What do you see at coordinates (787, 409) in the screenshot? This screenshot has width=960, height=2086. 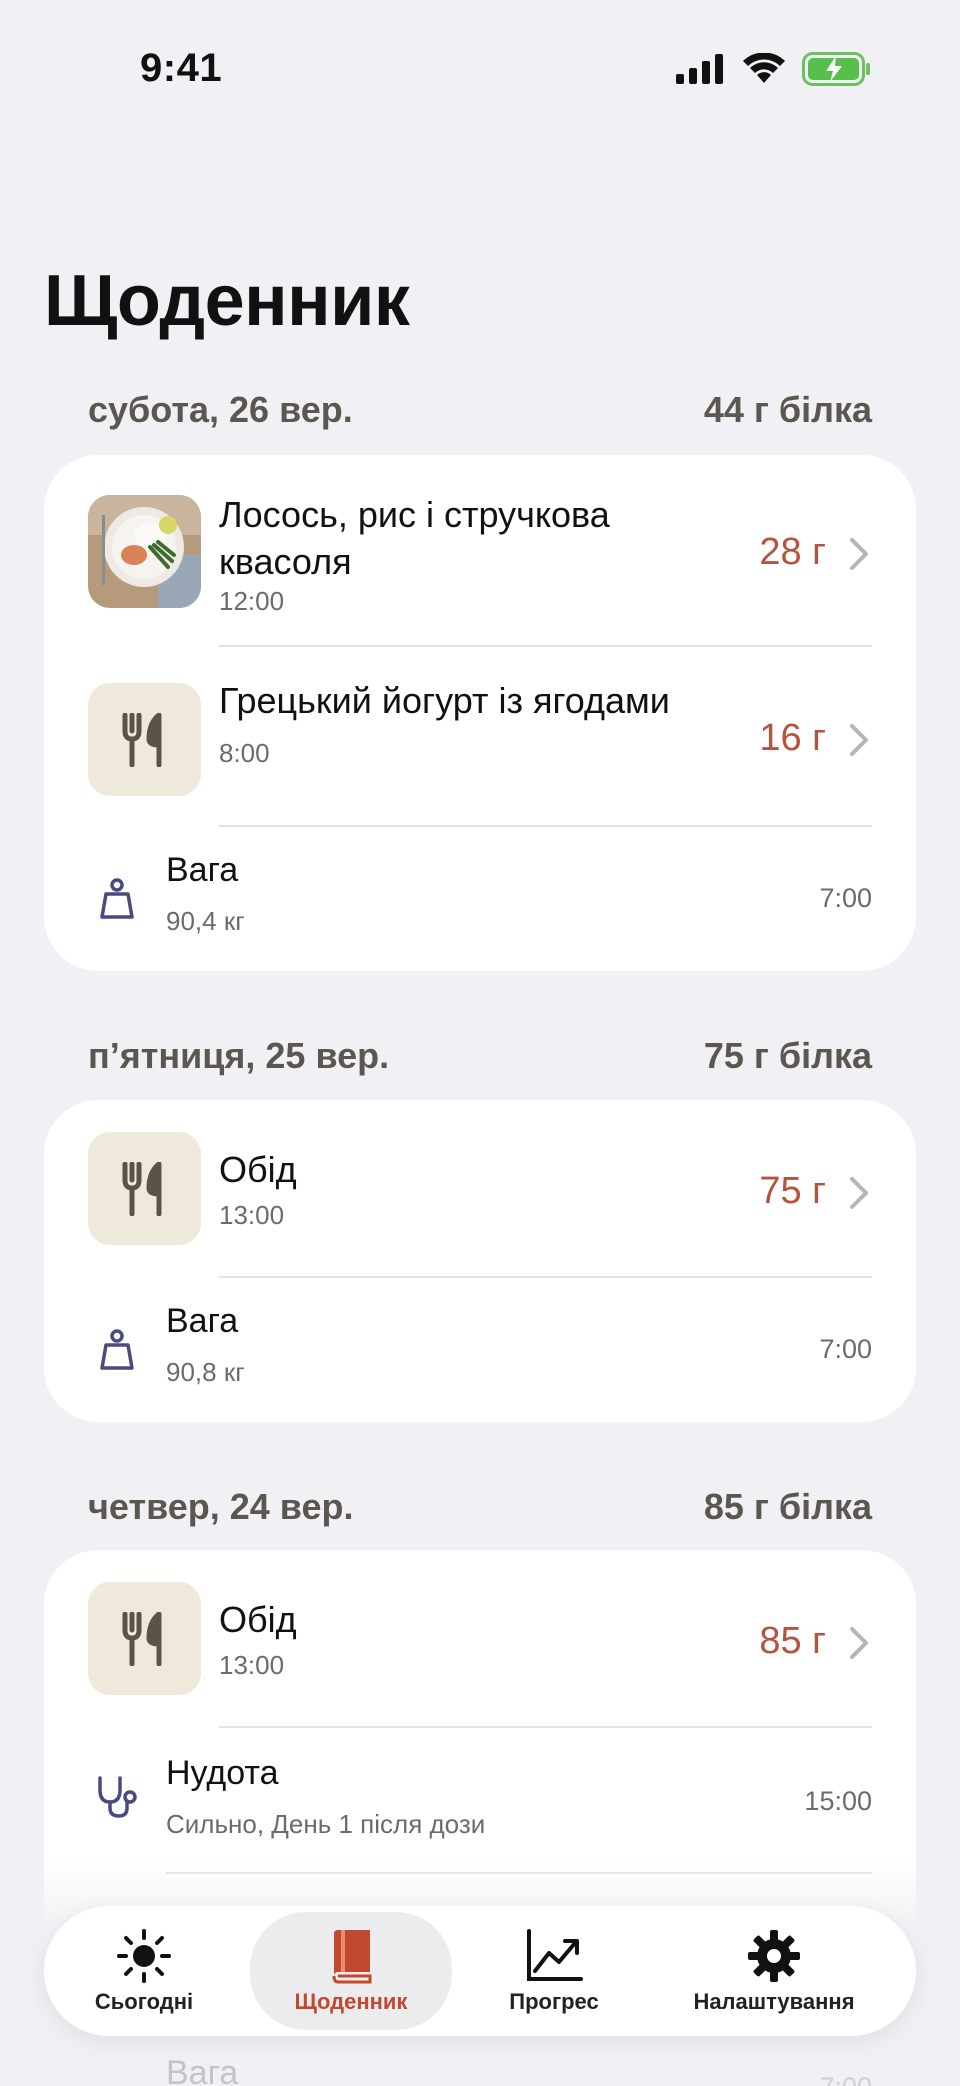 I see `day-protein-total: 44 г білка` at bounding box center [787, 409].